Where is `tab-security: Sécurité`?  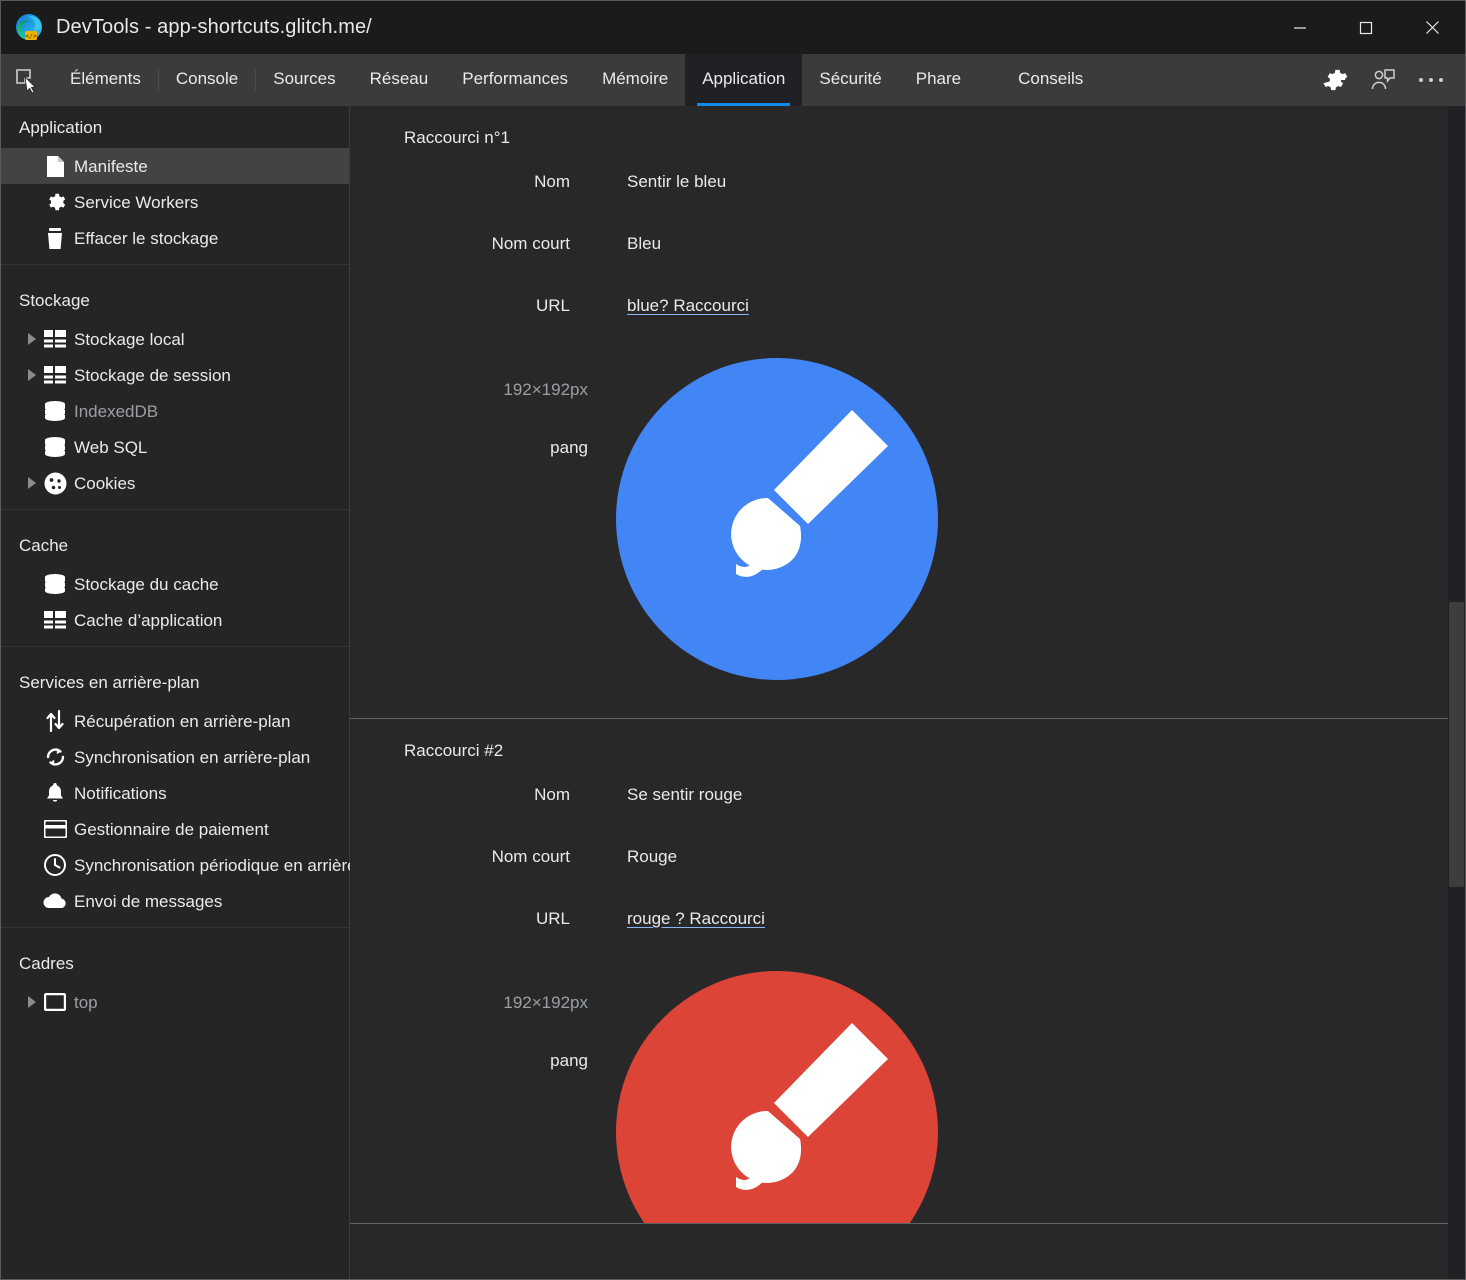
tab-security: Sécurité is located at coordinates (850, 80).